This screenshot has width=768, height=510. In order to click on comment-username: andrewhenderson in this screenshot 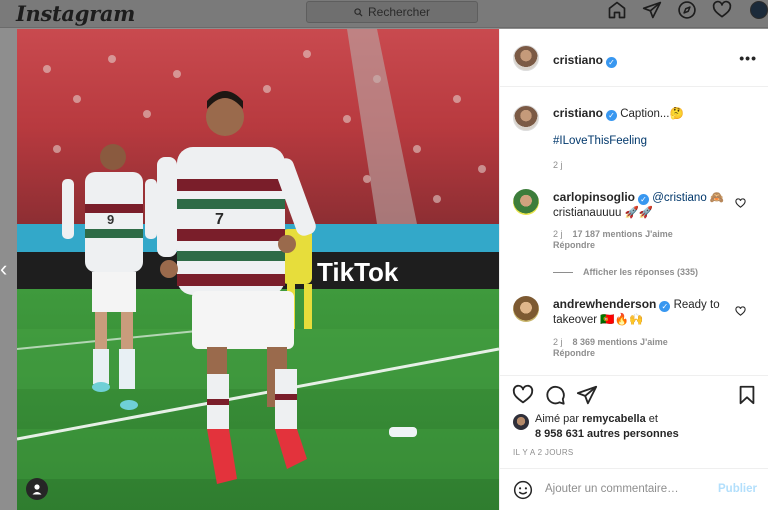, I will do `click(604, 304)`.